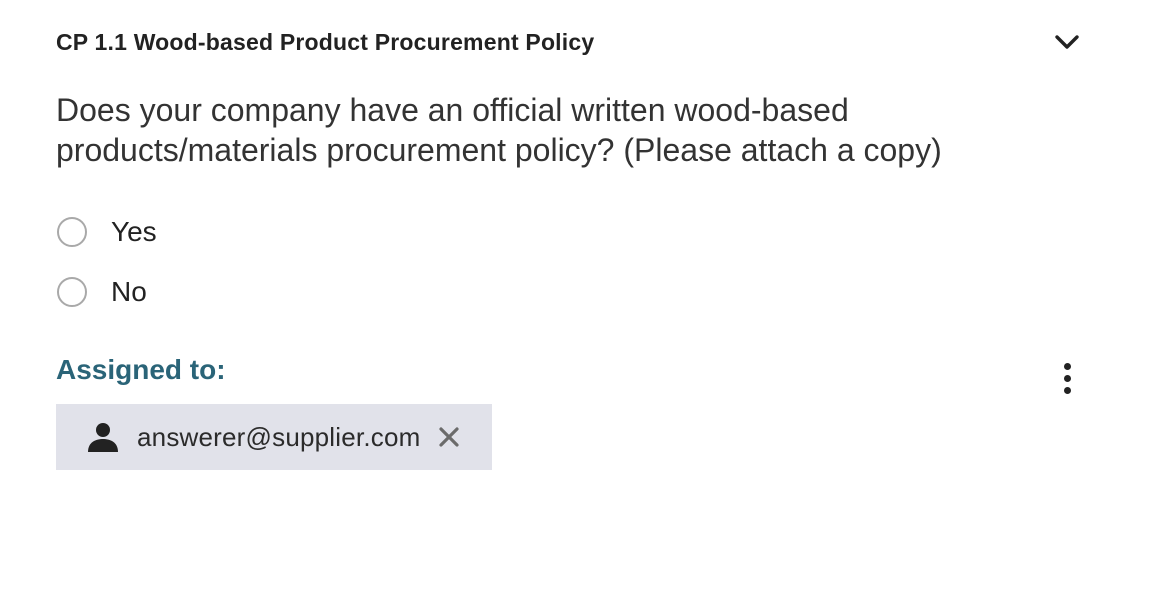 This screenshot has width=1150, height=590. Describe the element at coordinates (72, 232) in the screenshot. I see `radio-button-yes` at that location.